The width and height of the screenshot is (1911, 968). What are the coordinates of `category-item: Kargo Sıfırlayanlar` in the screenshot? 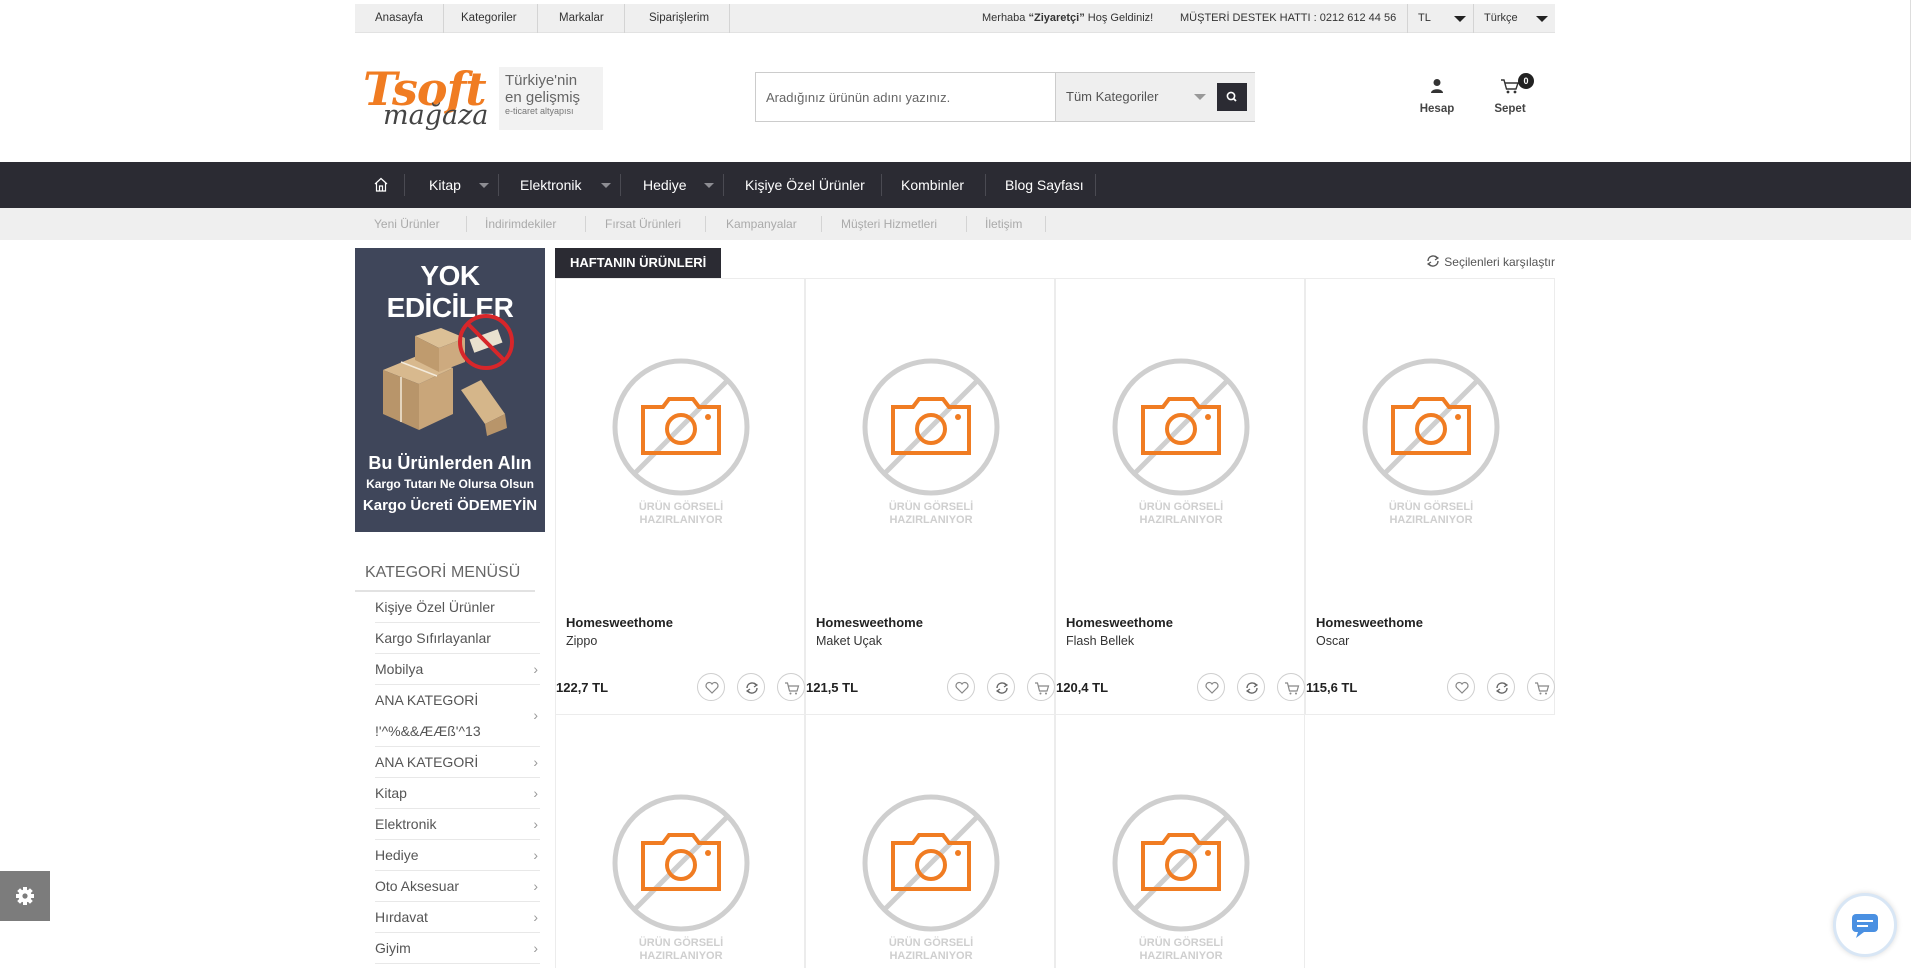 It's located at (457, 638).